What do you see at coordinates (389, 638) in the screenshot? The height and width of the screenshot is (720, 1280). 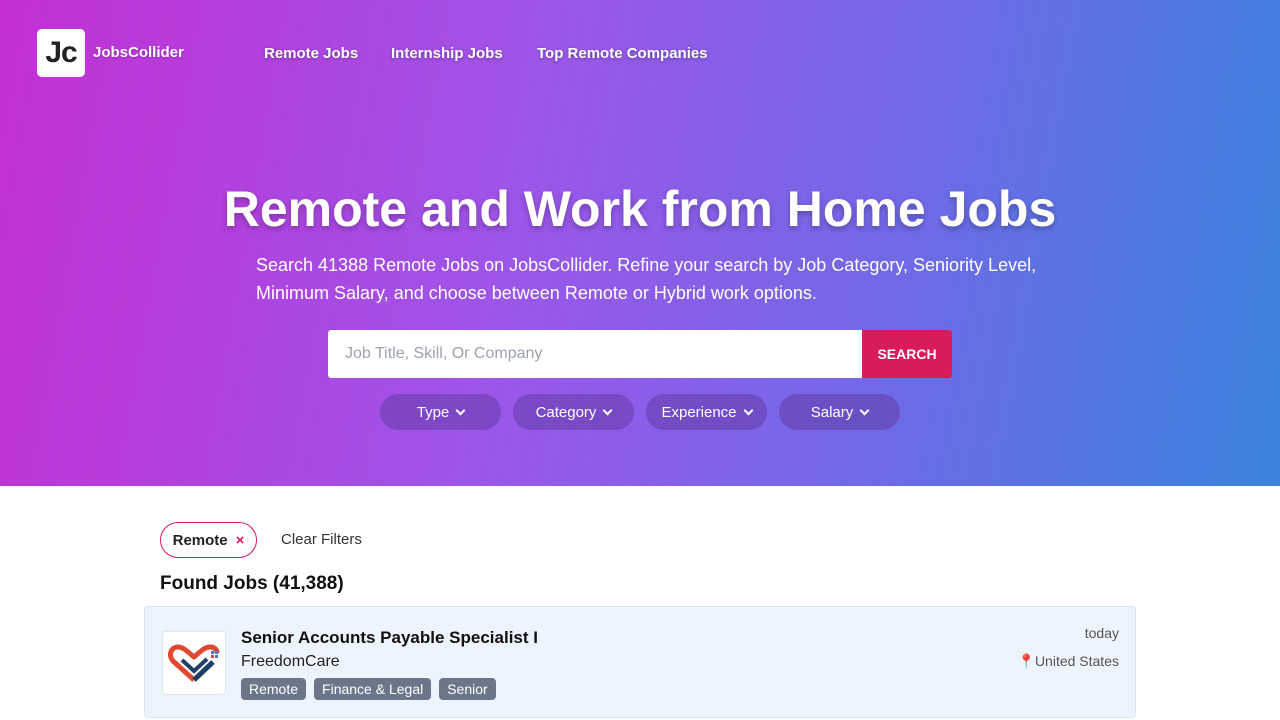 I see `job-title: Senior Accounts Payable Specialist I` at bounding box center [389, 638].